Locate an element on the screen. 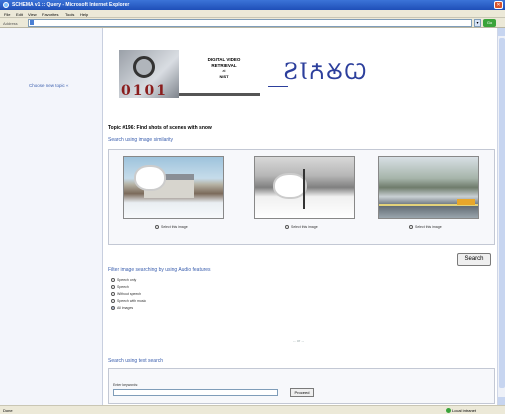  film-reel-icon is located at coordinates (144, 67).